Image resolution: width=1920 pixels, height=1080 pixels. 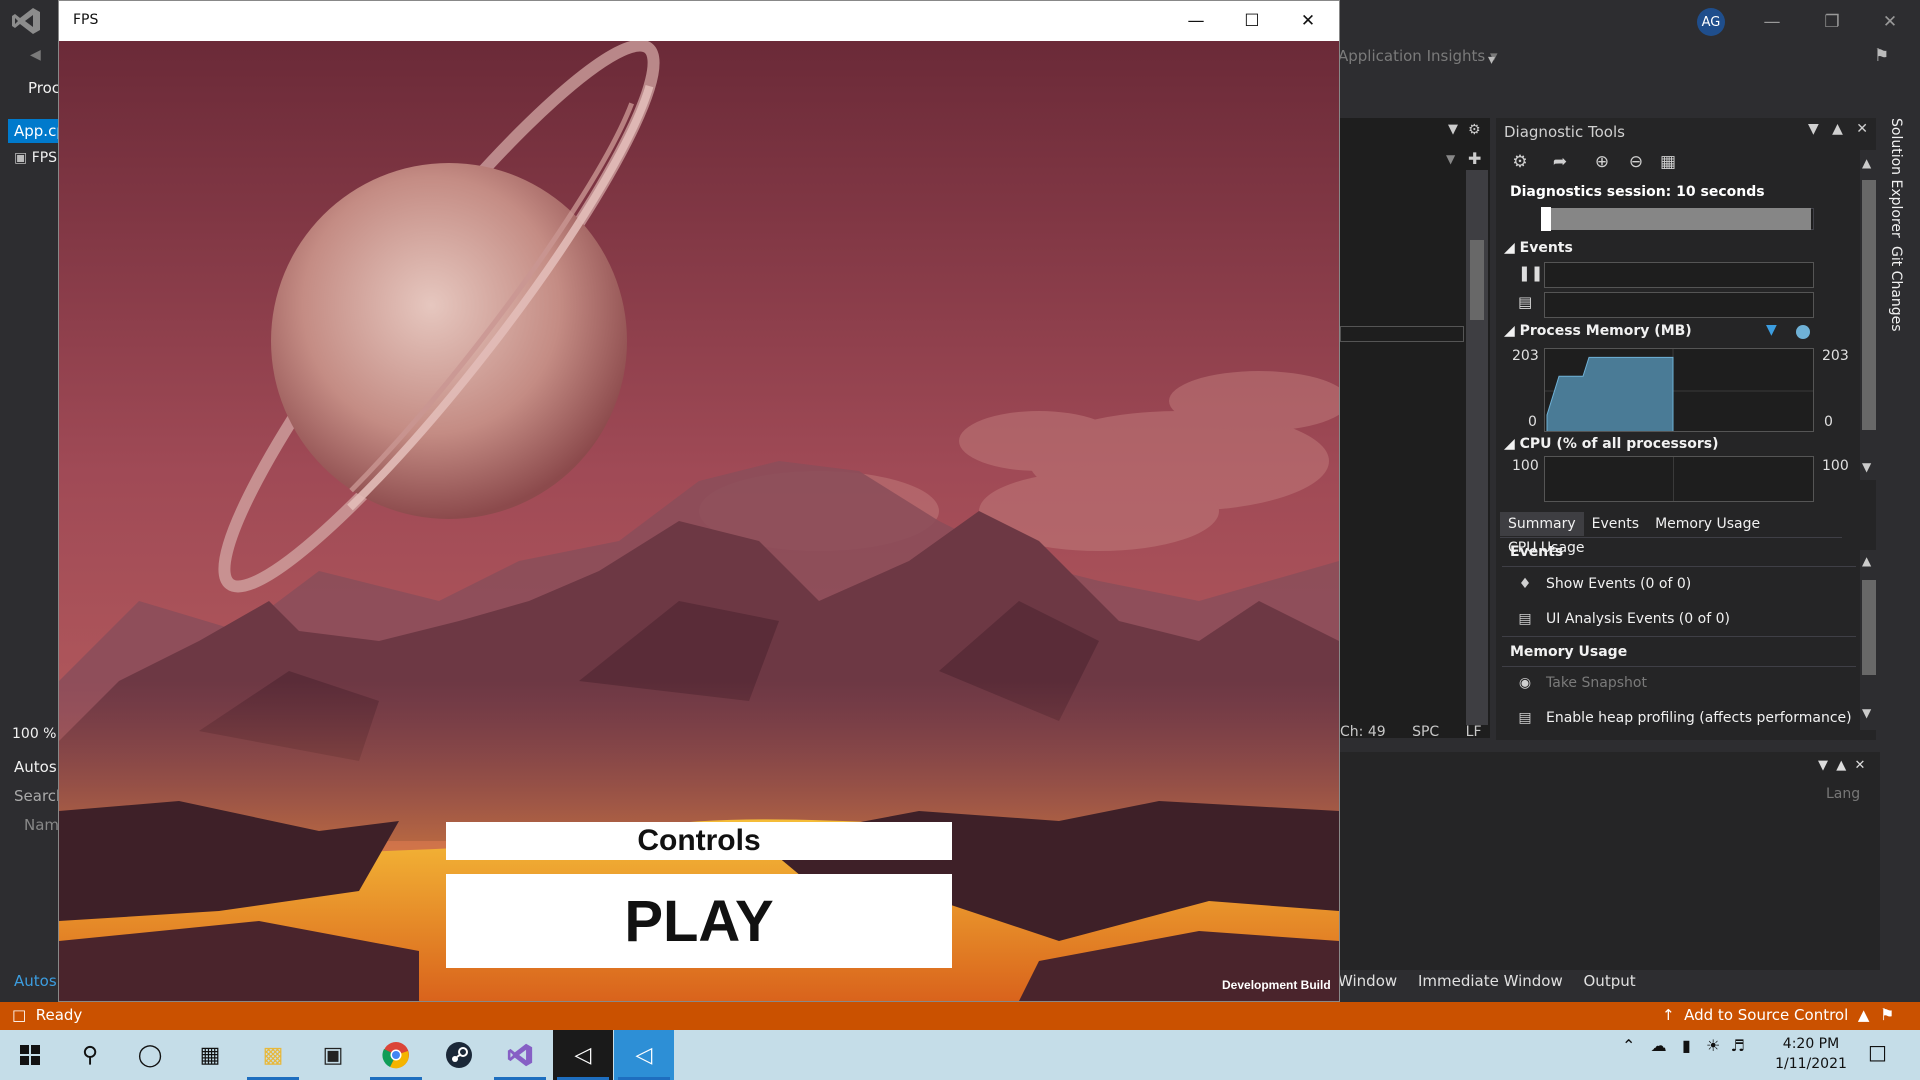 I want to click on settings-gear-icon: ⚙, so click(x=1520, y=162).